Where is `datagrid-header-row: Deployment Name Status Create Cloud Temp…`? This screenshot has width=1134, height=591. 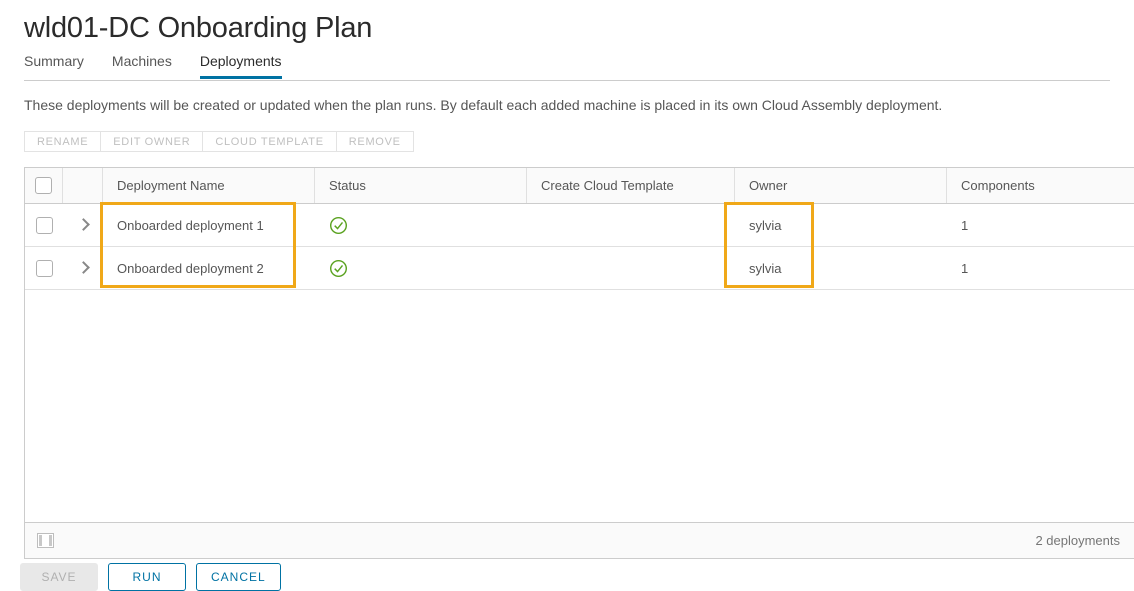
datagrid-header-row: Deployment Name Status Create Cloud Temp… is located at coordinates (579, 186).